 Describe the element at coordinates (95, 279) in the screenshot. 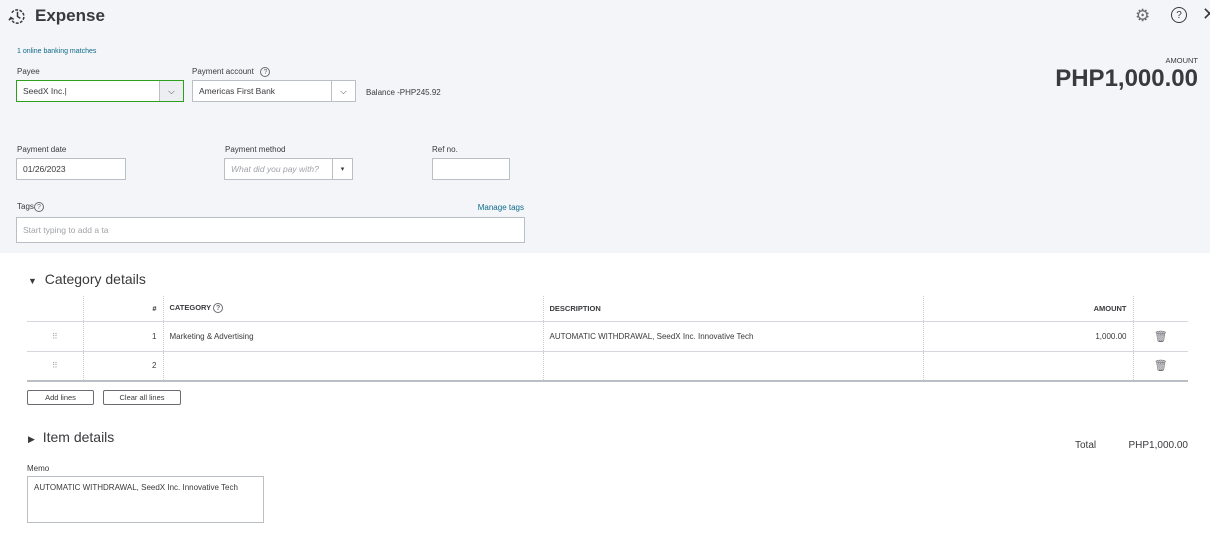

I see `category-details-title: Category details` at that location.